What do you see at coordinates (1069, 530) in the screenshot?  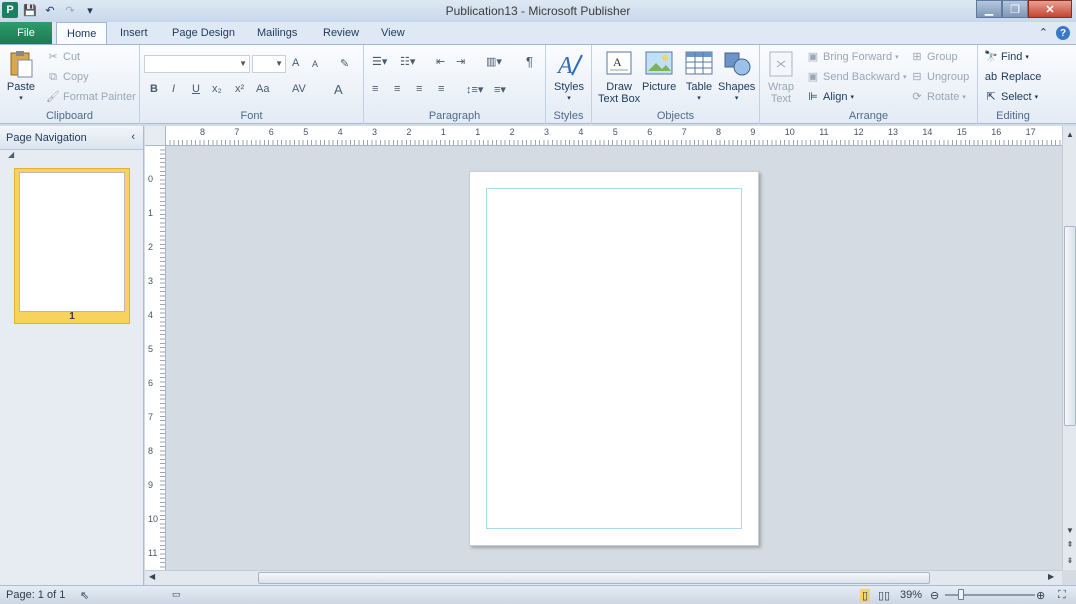 I see `scroll-down-icon: ▼` at bounding box center [1069, 530].